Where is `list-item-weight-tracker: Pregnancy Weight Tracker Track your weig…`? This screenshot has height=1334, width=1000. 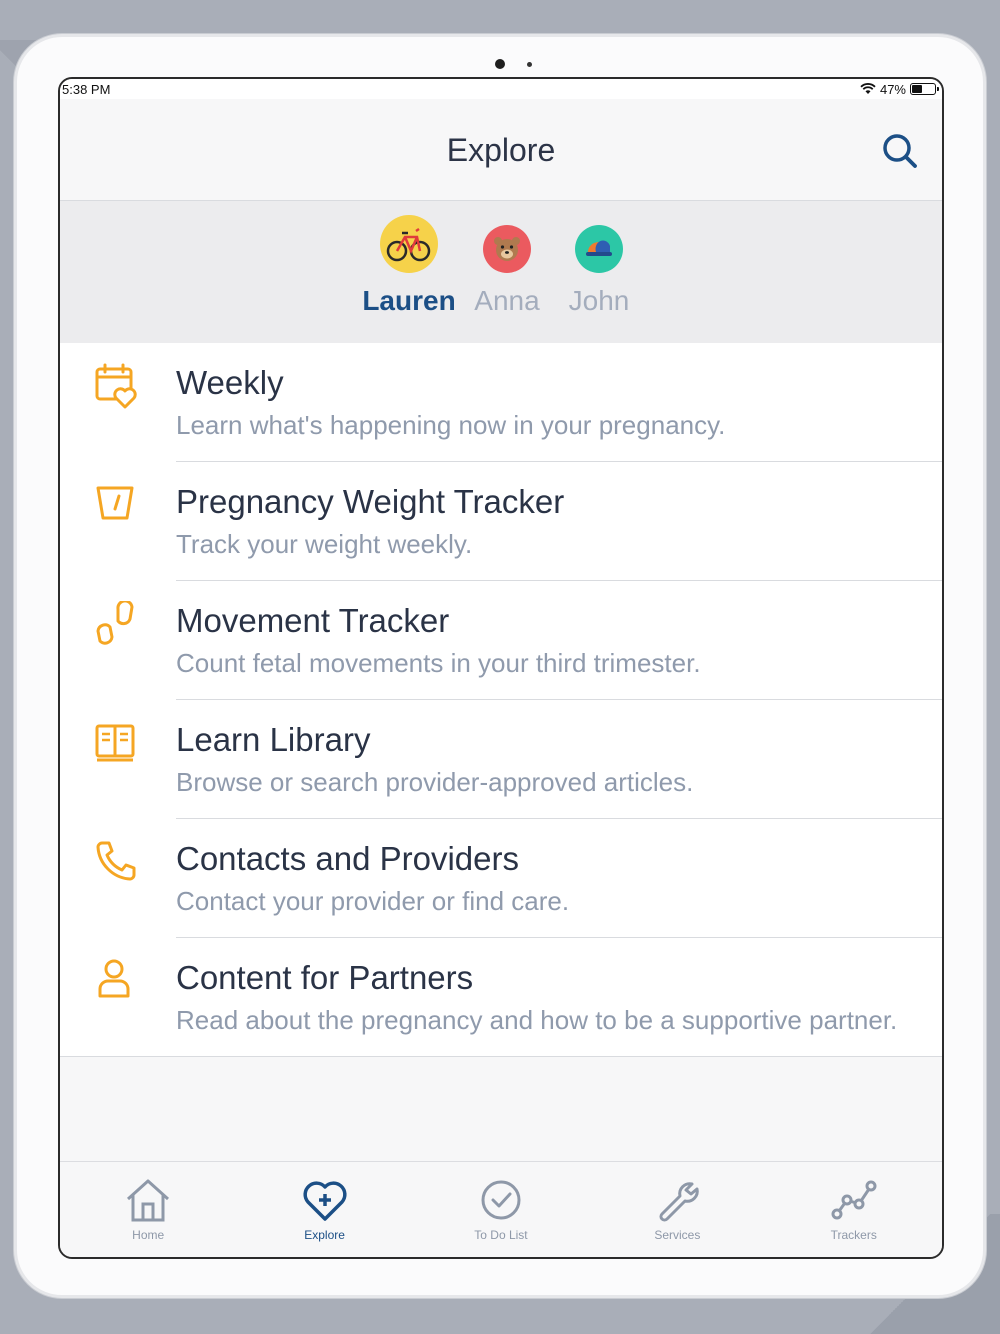
list-item-weight-tracker: Pregnancy Weight Tracker Track your weig… is located at coordinates (501, 521).